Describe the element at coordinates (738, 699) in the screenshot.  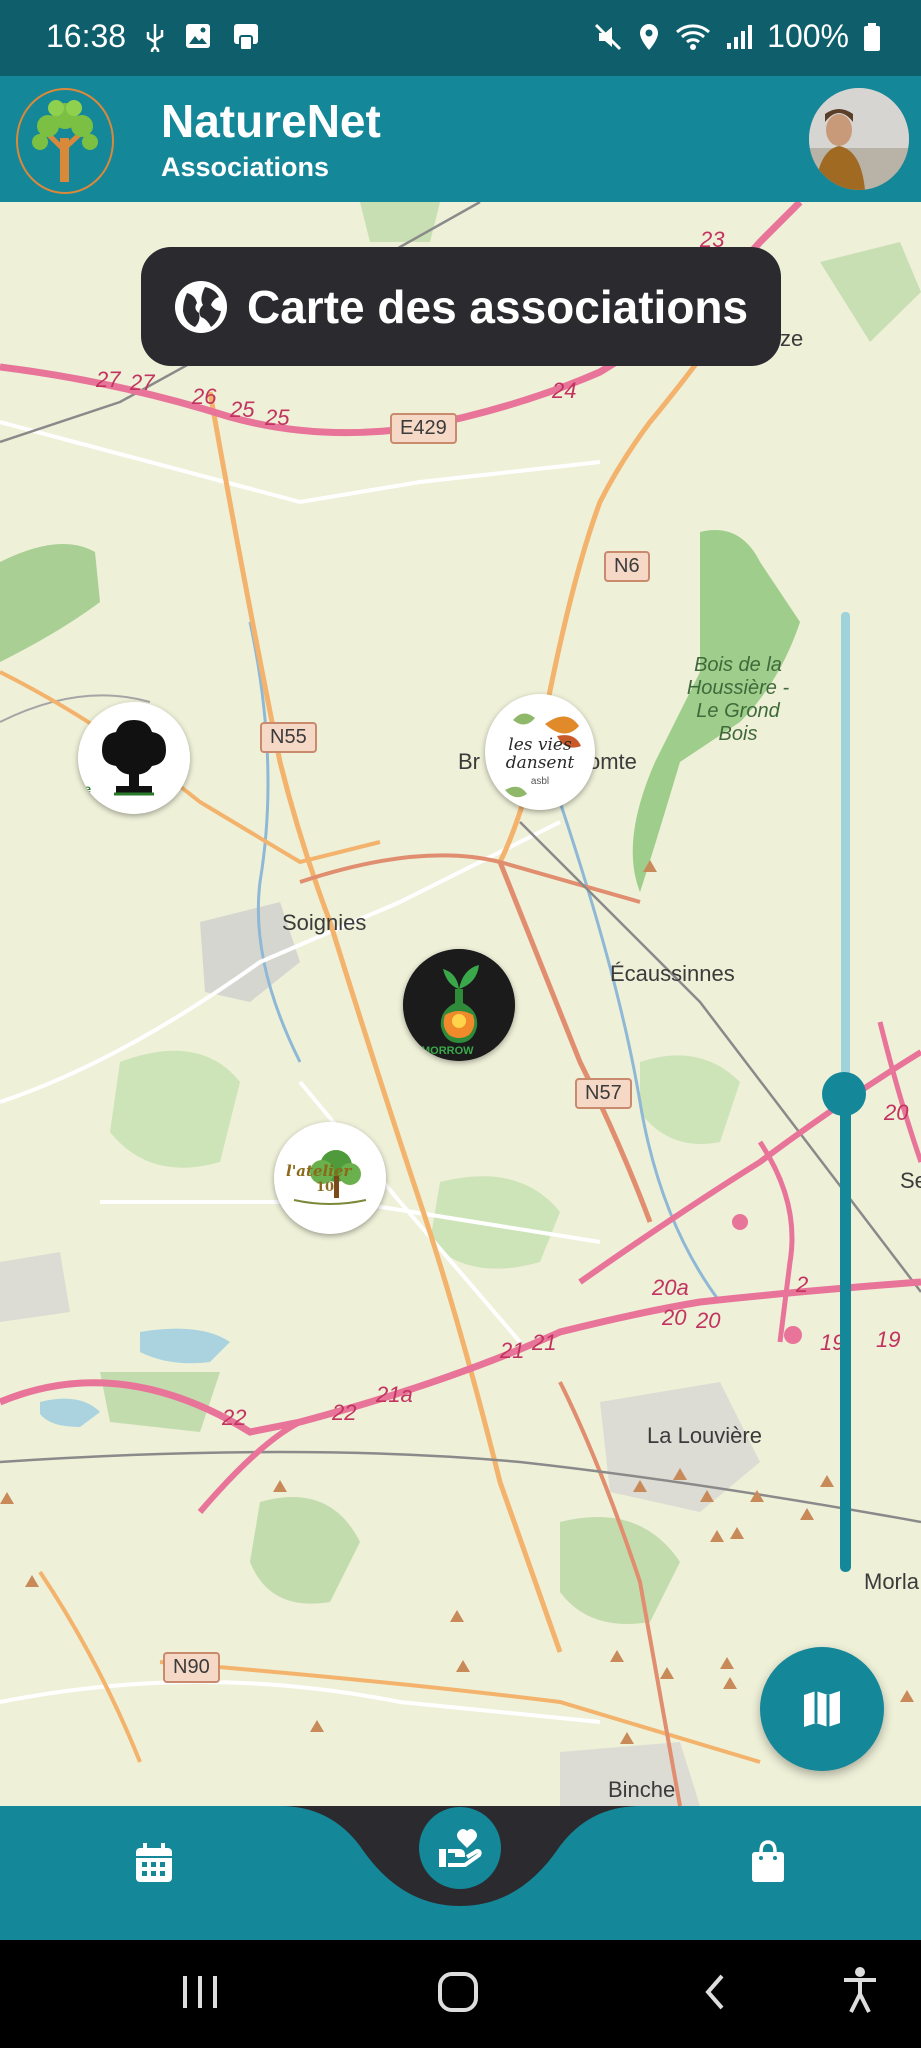
I see `place-label-bois: Bois de la Houssière - Le Grond Bois` at that location.